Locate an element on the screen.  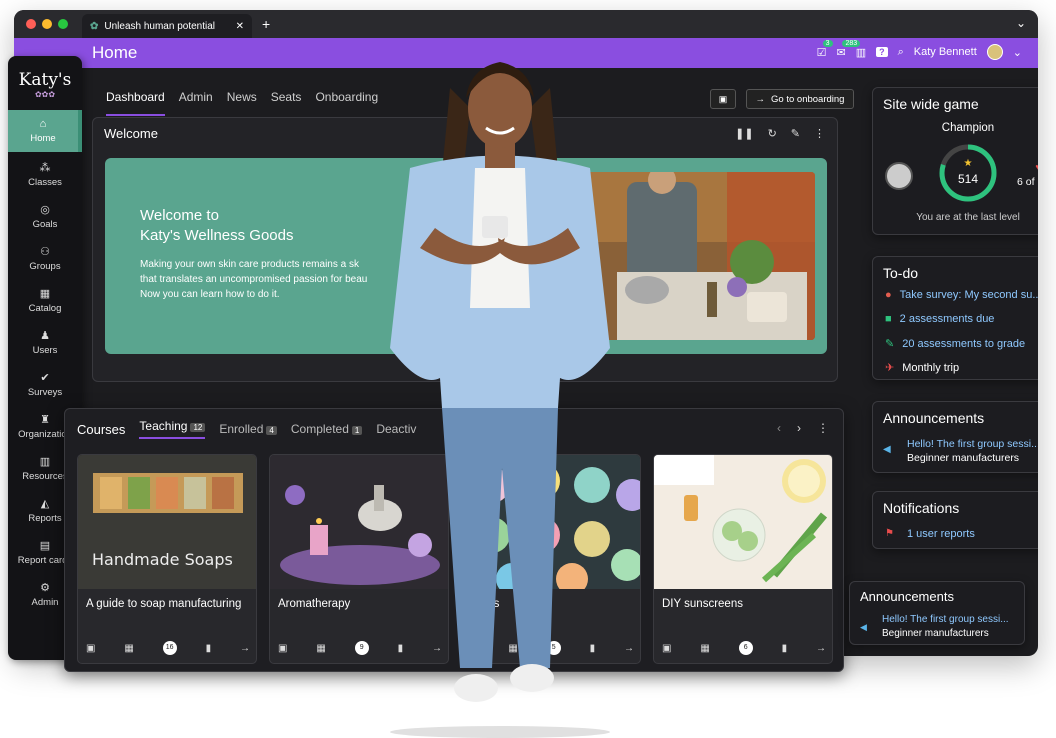
header-actions: ☑ 3 ✉ 283 ▥ ? ⌕ Katy Bennett ⌄ is located at coordinates (919, 49).